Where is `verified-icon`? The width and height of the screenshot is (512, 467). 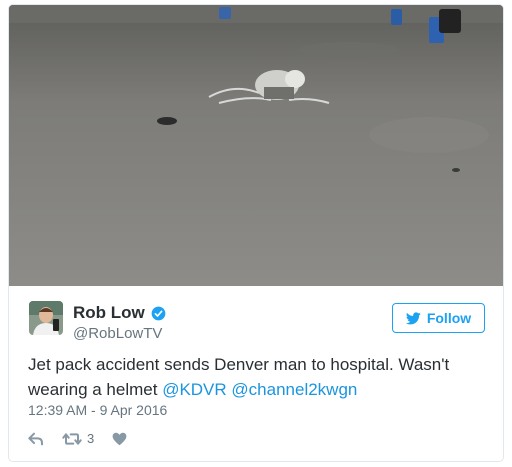
verified-icon is located at coordinates (158, 313).